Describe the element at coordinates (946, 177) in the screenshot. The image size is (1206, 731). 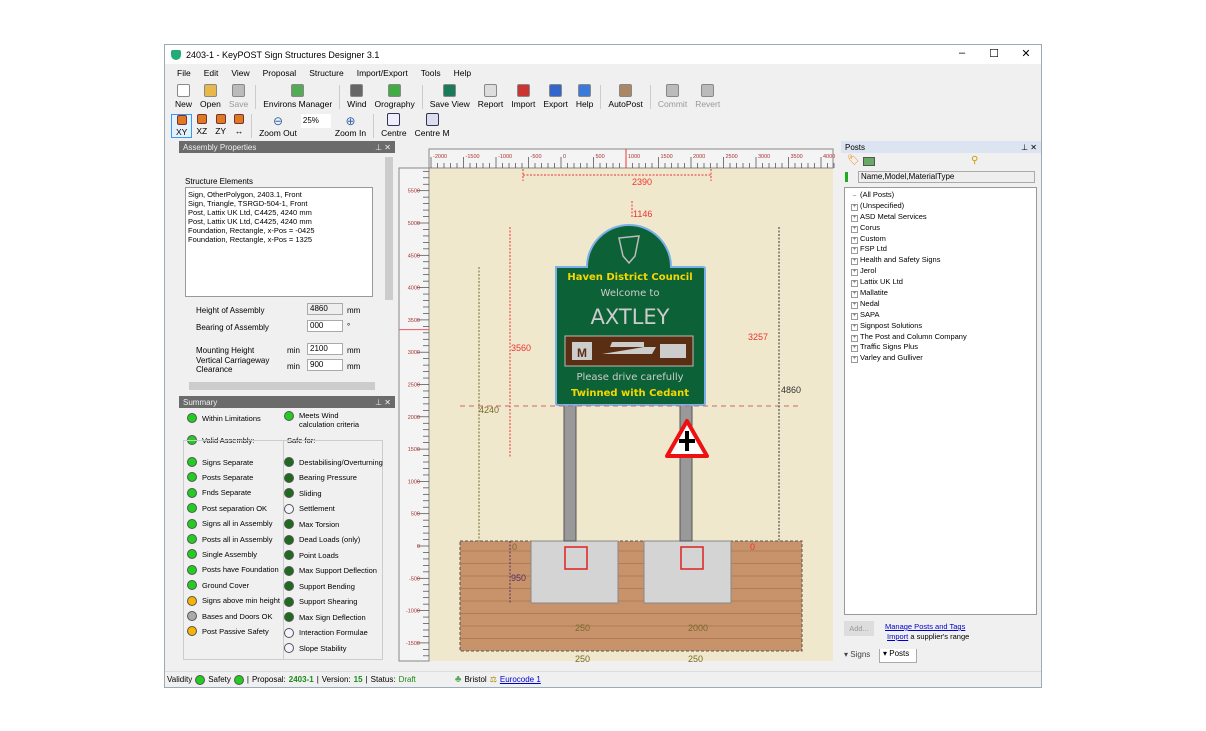
I see `filter-field: Name,Model,MaterialType` at that location.